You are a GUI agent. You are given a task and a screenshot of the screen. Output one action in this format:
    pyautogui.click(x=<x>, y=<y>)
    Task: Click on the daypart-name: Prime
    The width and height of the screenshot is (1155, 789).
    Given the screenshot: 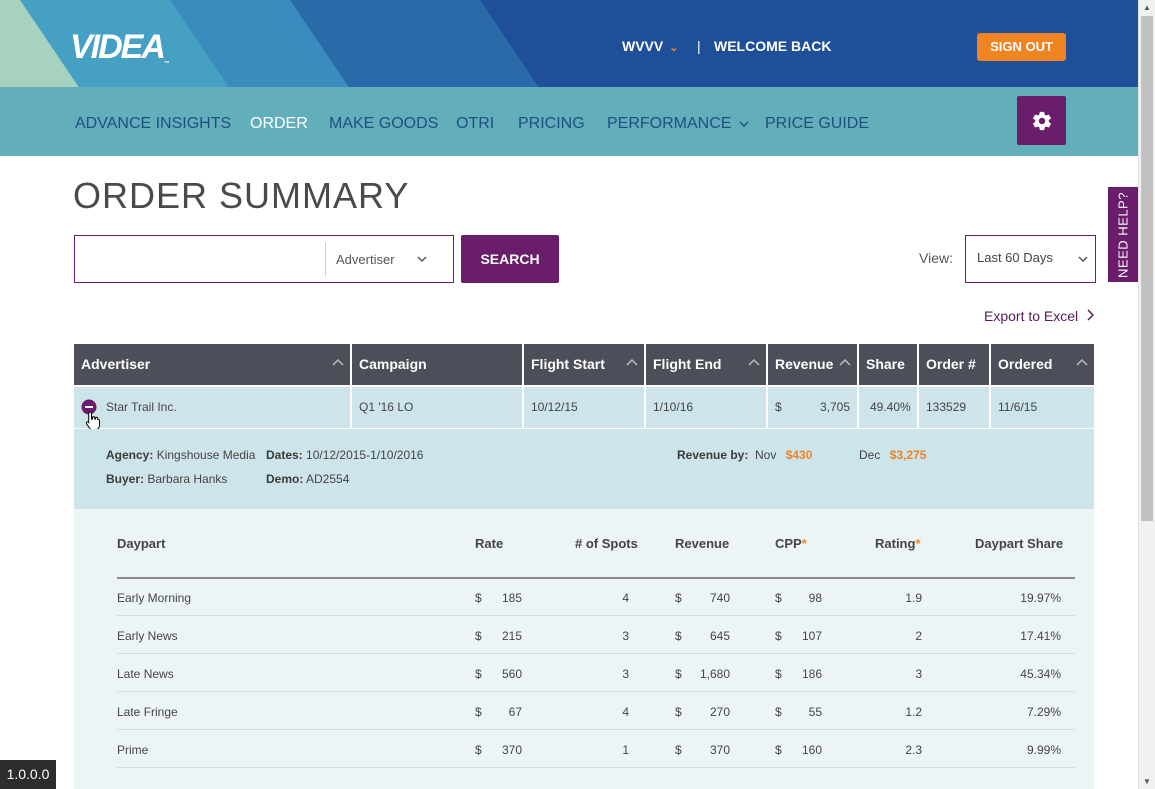 What is the action you would take?
    pyautogui.click(x=133, y=750)
    